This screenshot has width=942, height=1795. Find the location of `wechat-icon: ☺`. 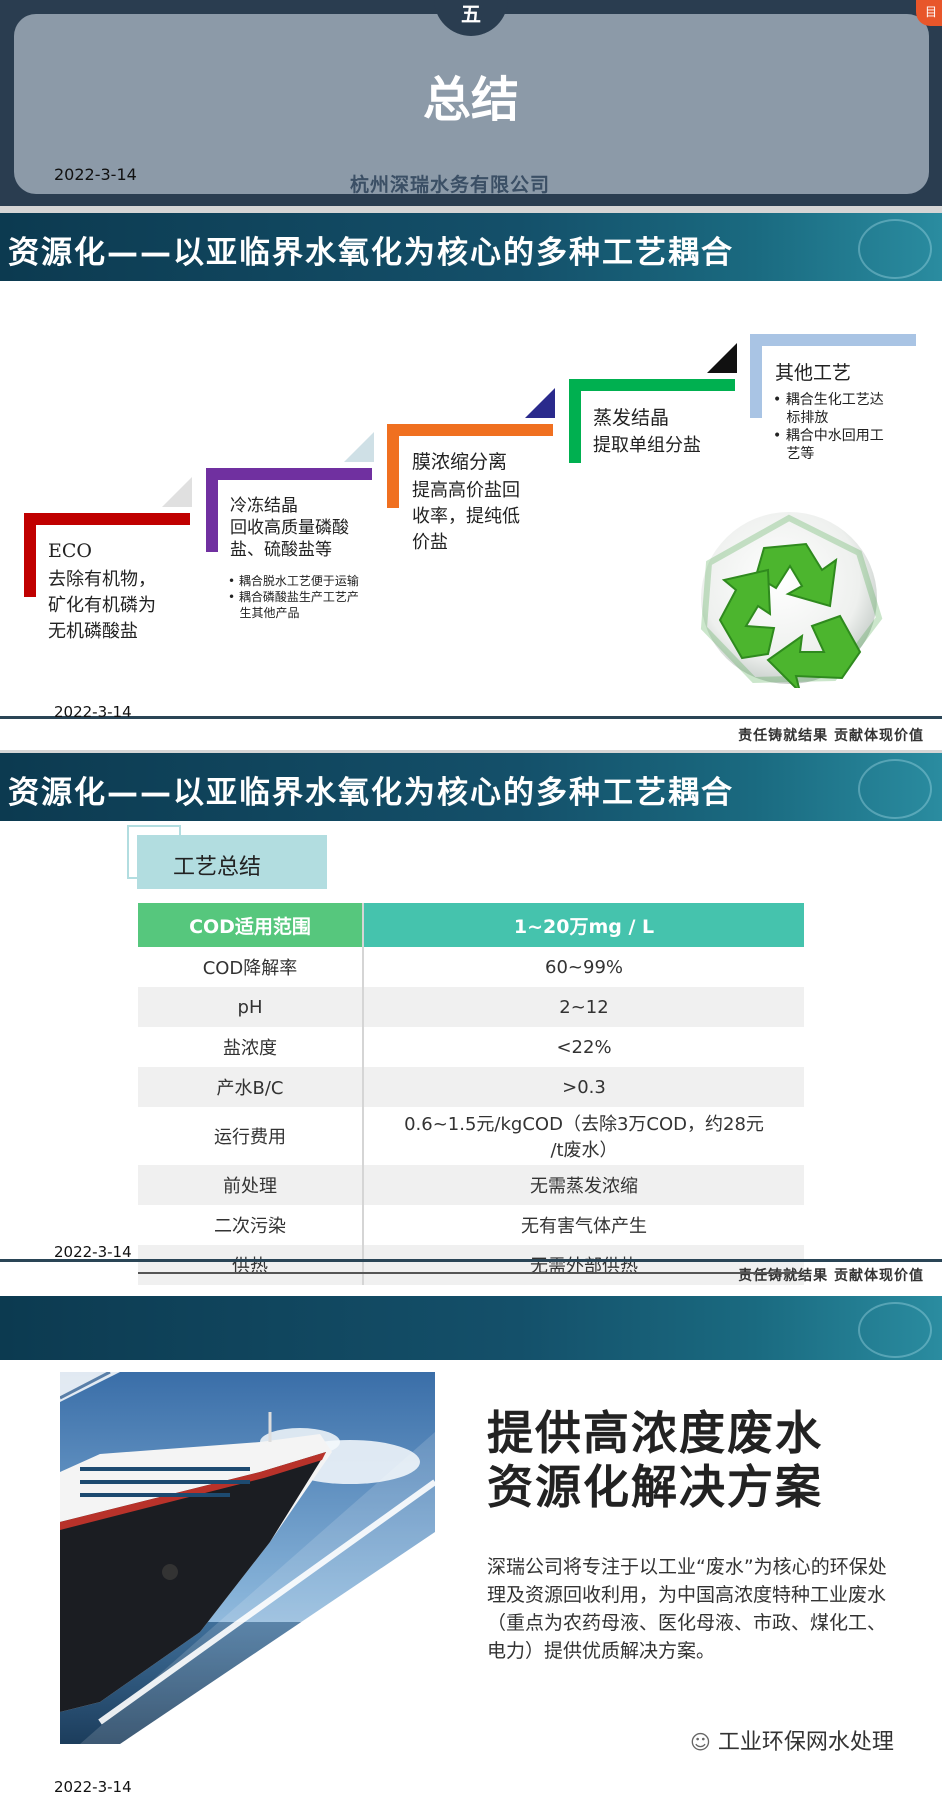

wechat-icon: ☺ is located at coordinates (700, 1742).